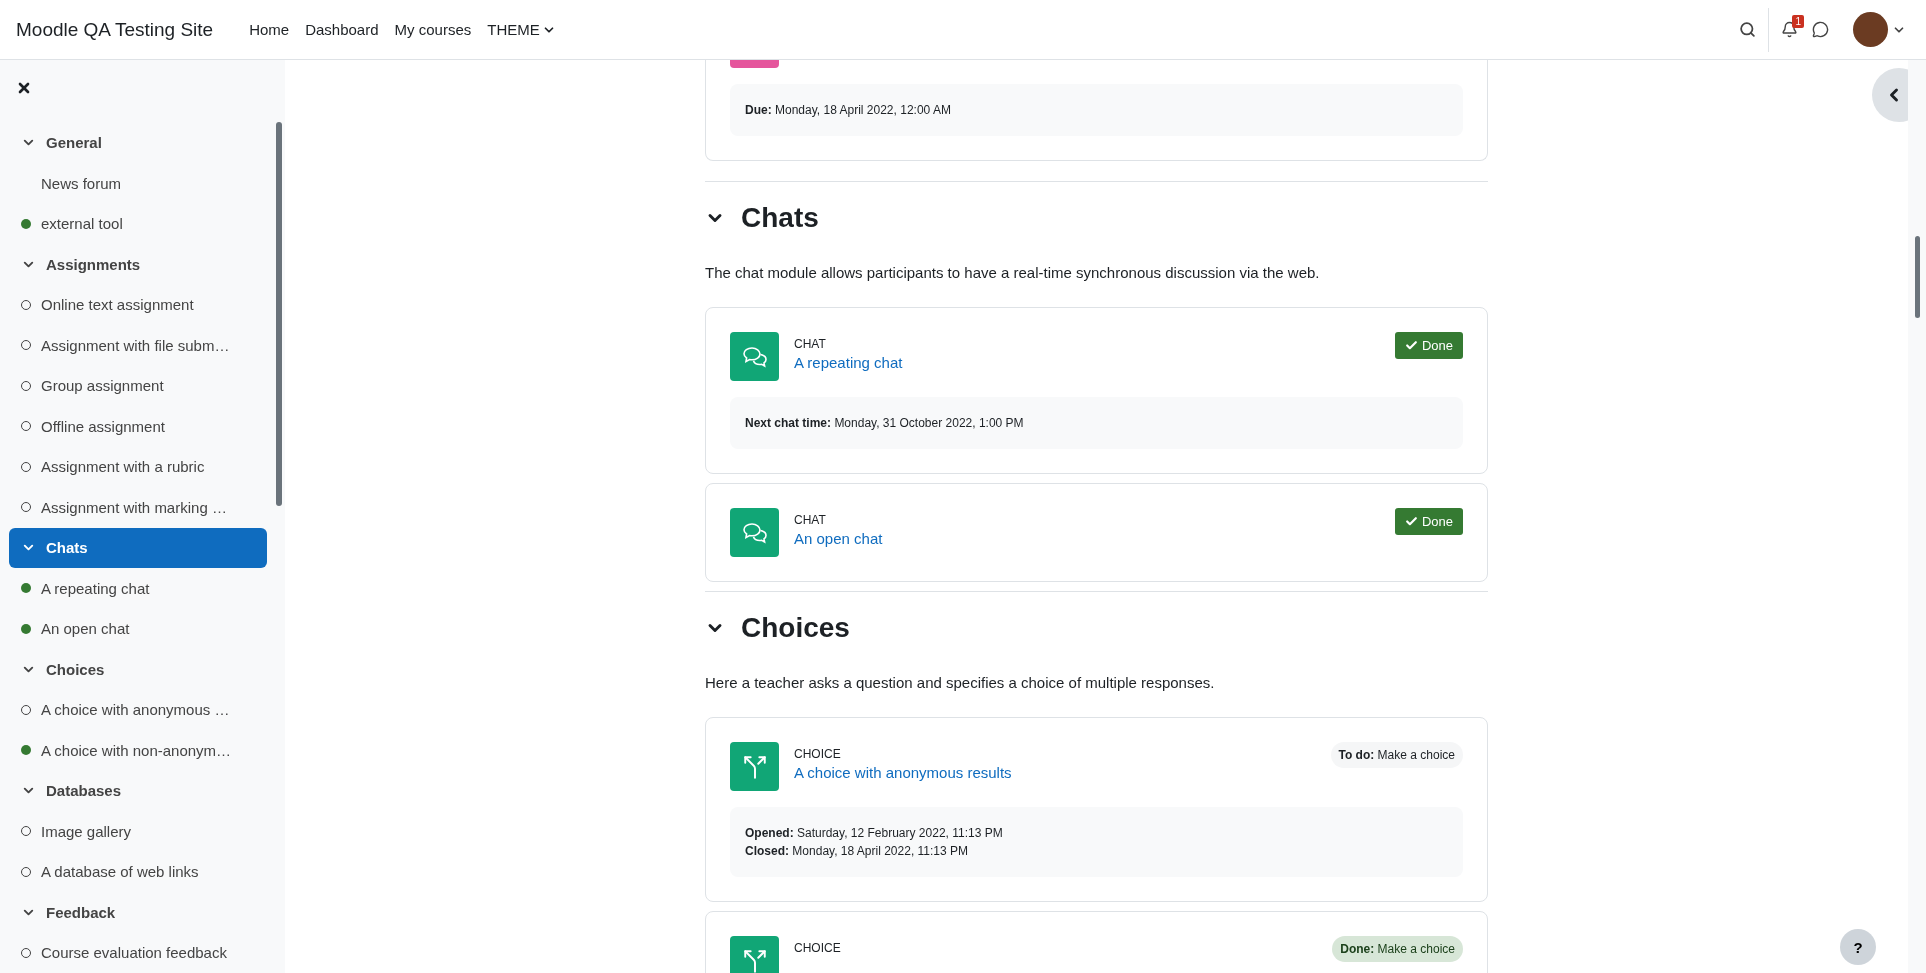  Describe the element at coordinates (117, 305) in the screenshot. I see `activity-link: Online text assignment` at that location.